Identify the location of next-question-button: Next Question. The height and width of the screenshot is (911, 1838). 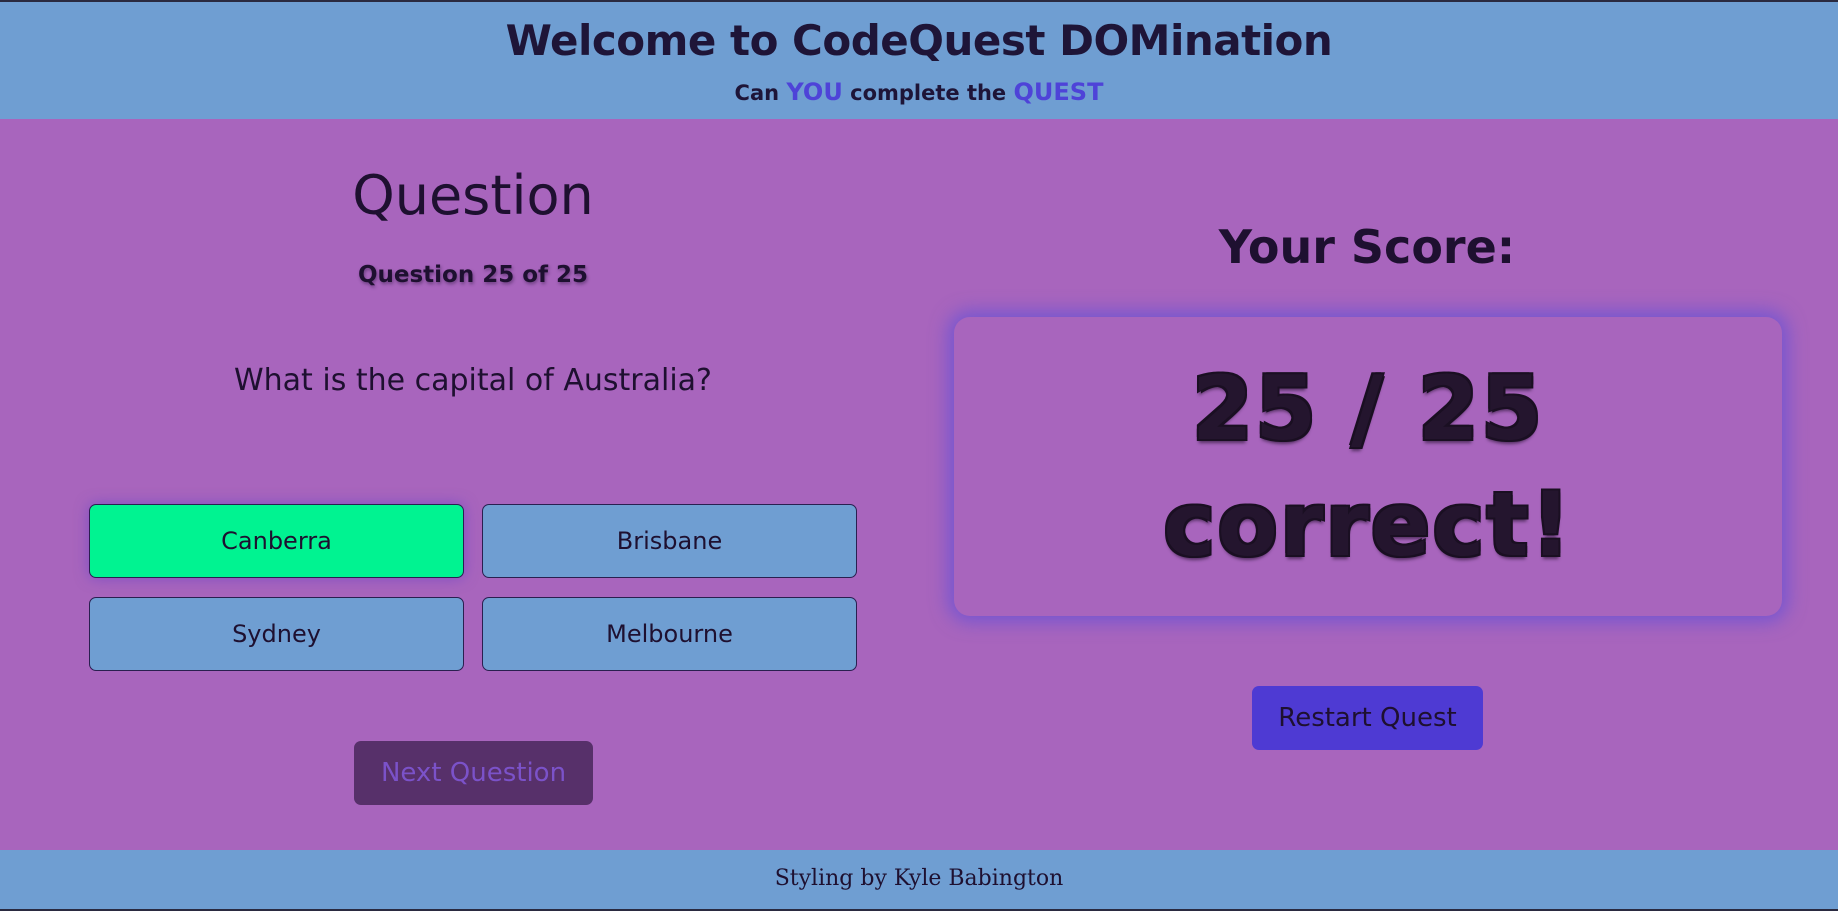
(473, 773).